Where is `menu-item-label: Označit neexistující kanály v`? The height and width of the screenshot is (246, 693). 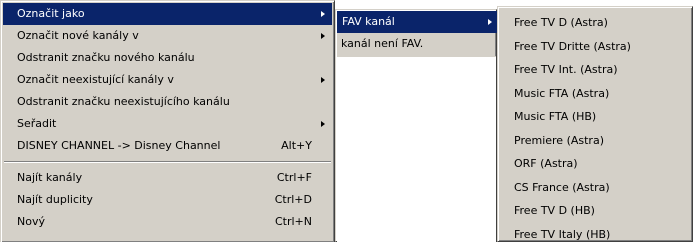 menu-item-label: Označit neexistující kanály v is located at coordinates (95, 79).